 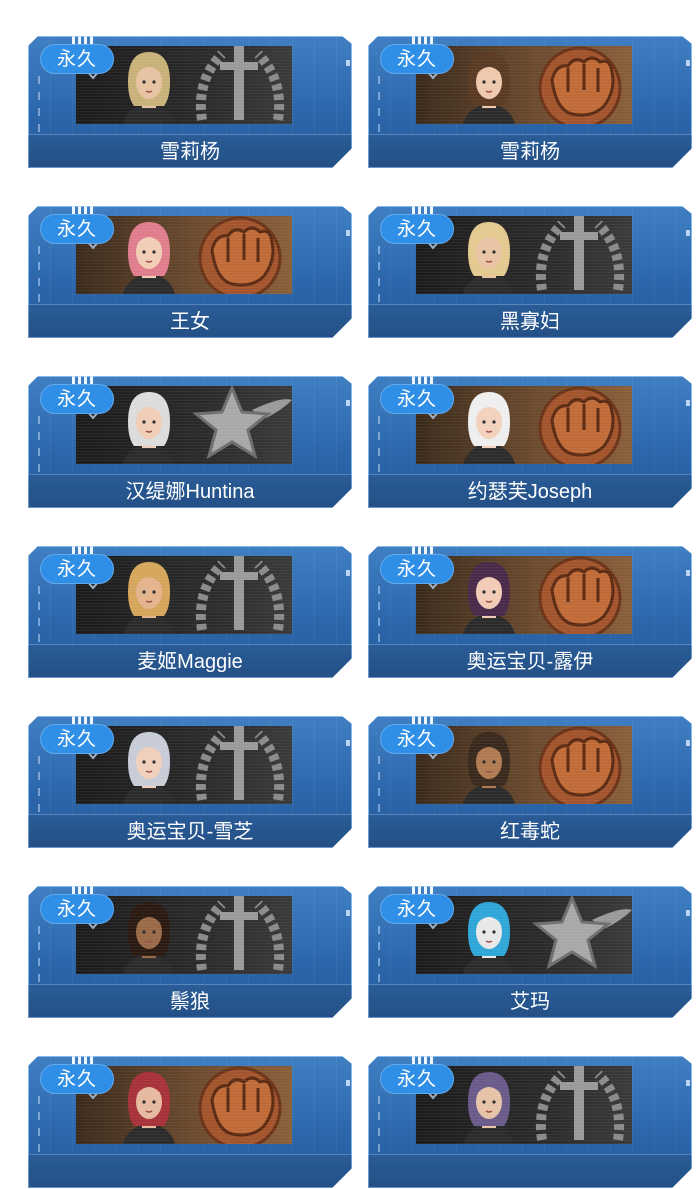 I want to click on character-name: 鬃狼, so click(x=190, y=1002).